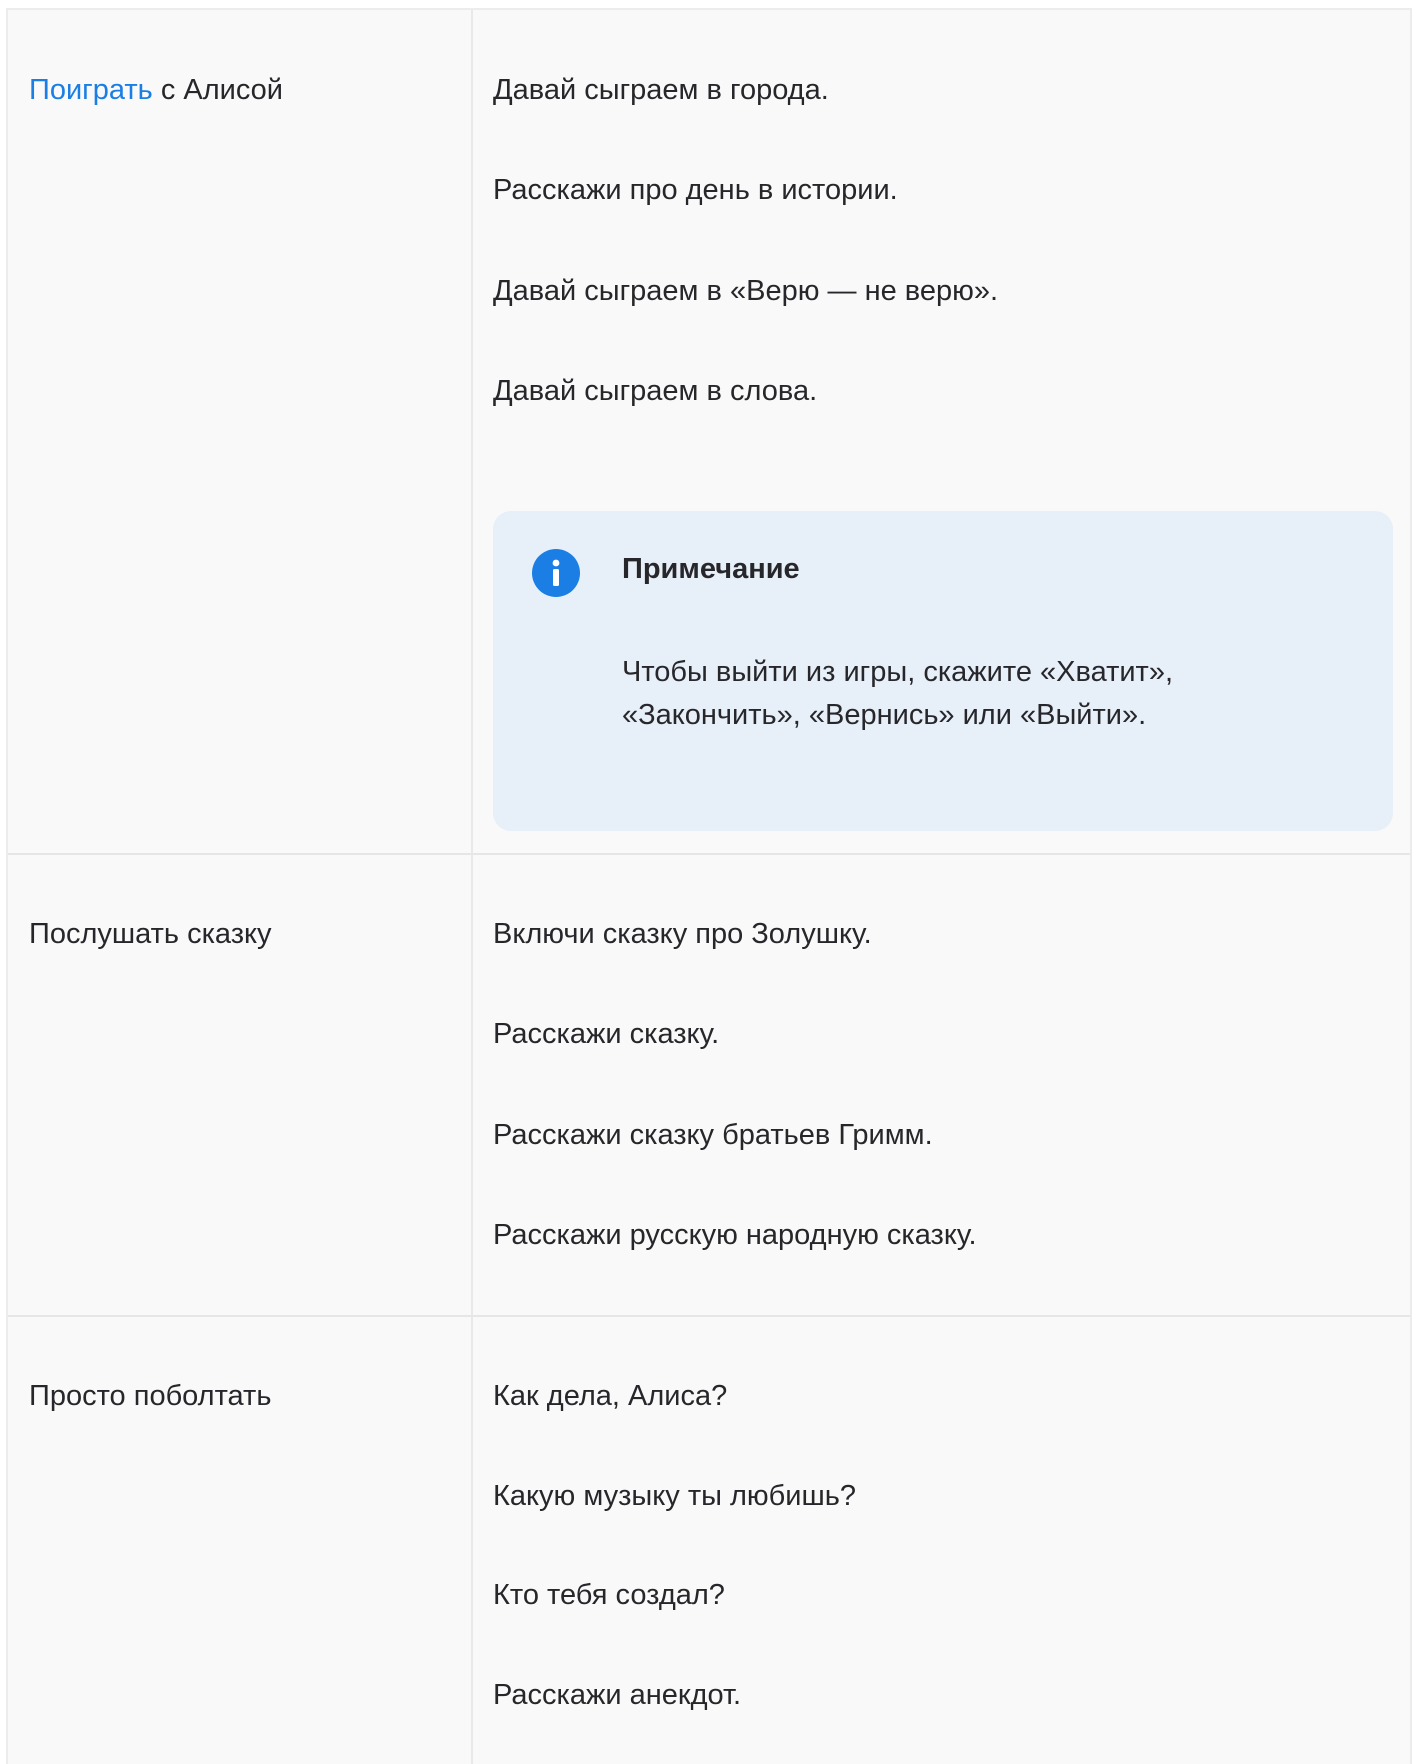 The width and height of the screenshot is (1416, 1764). I want to click on example-item: Включи сказку про Золушку., so click(682, 934).